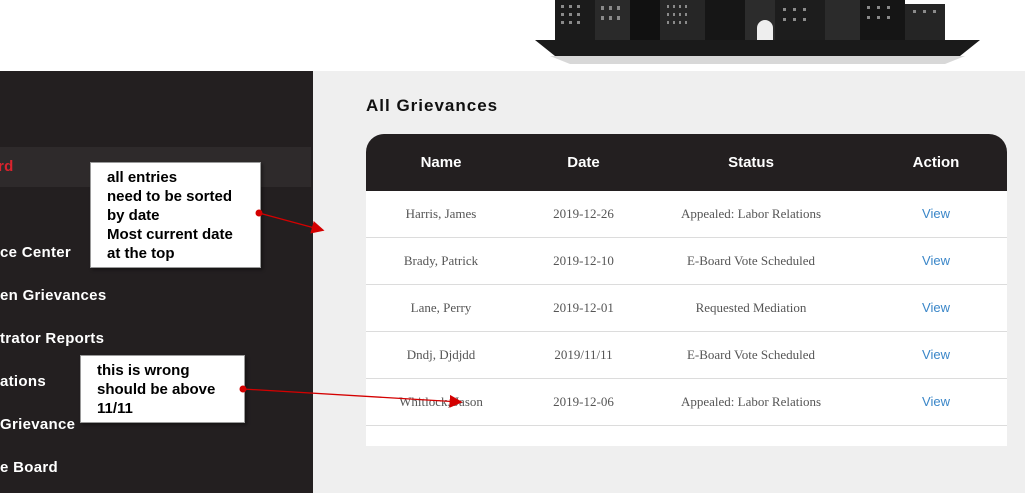 Image resolution: width=1025 pixels, height=493 pixels. What do you see at coordinates (583, 162) in the screenshot?
I see `column-header-date: Date` at bounding box center [583, 162].